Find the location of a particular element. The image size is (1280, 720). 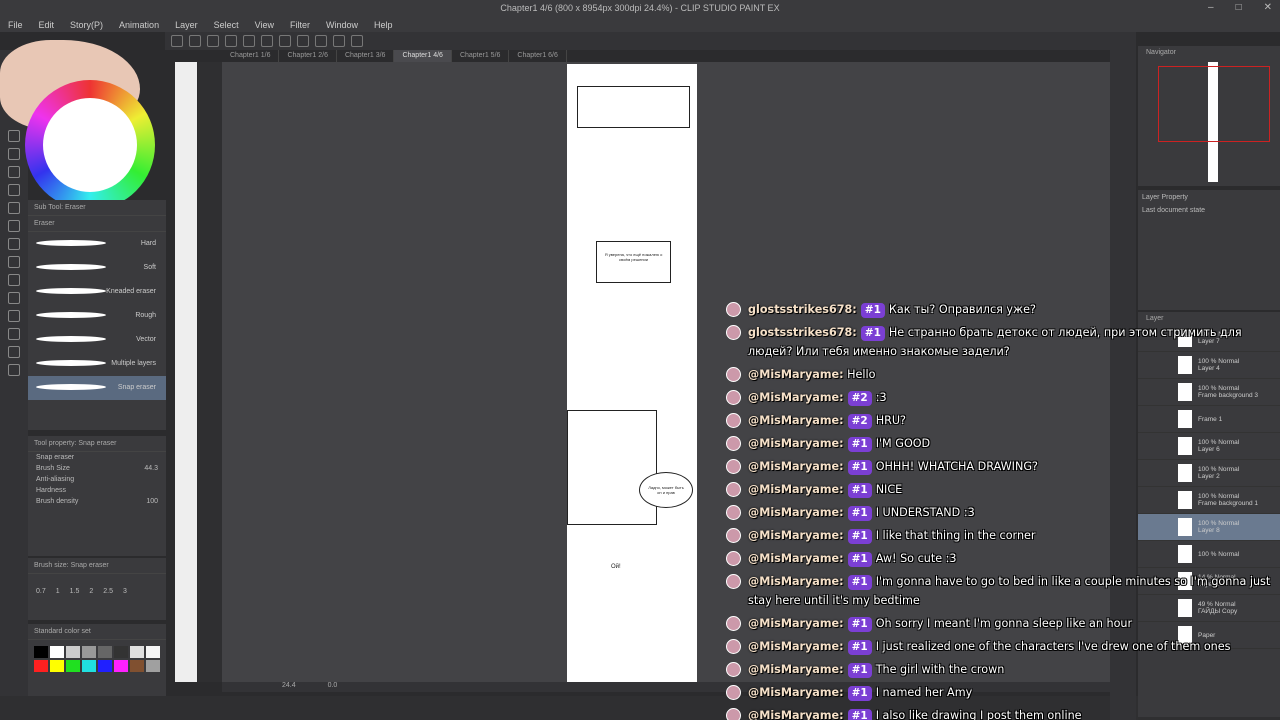

size-preset: 1.5 is located at coordinates (75, 591).